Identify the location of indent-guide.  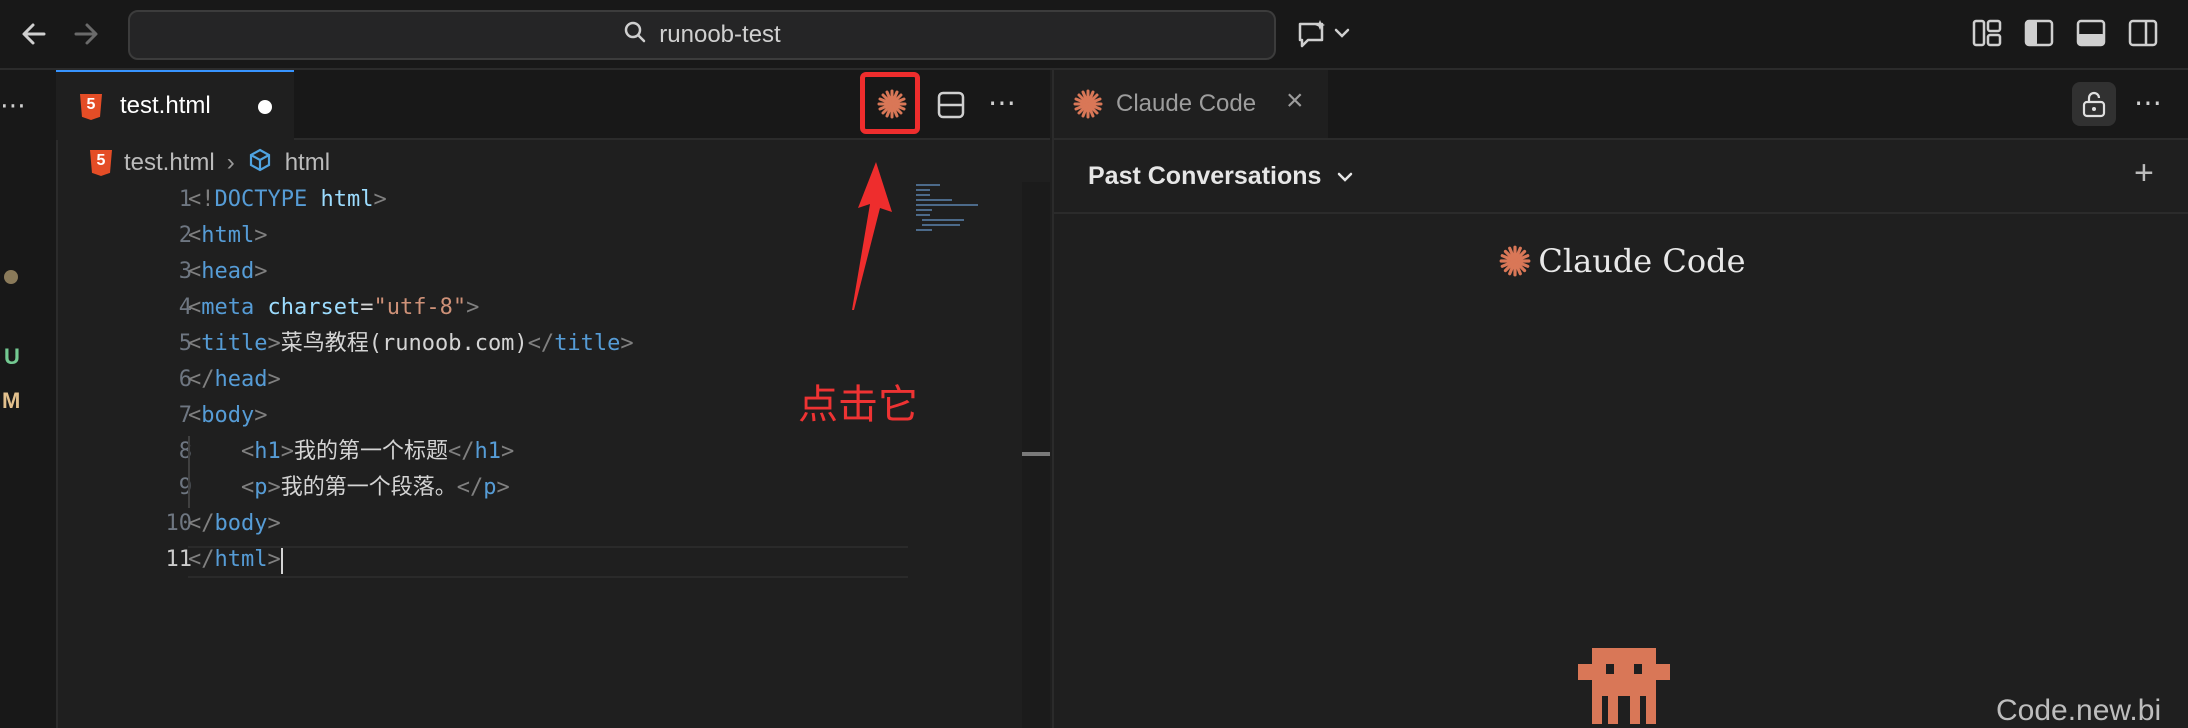
(189, 472).